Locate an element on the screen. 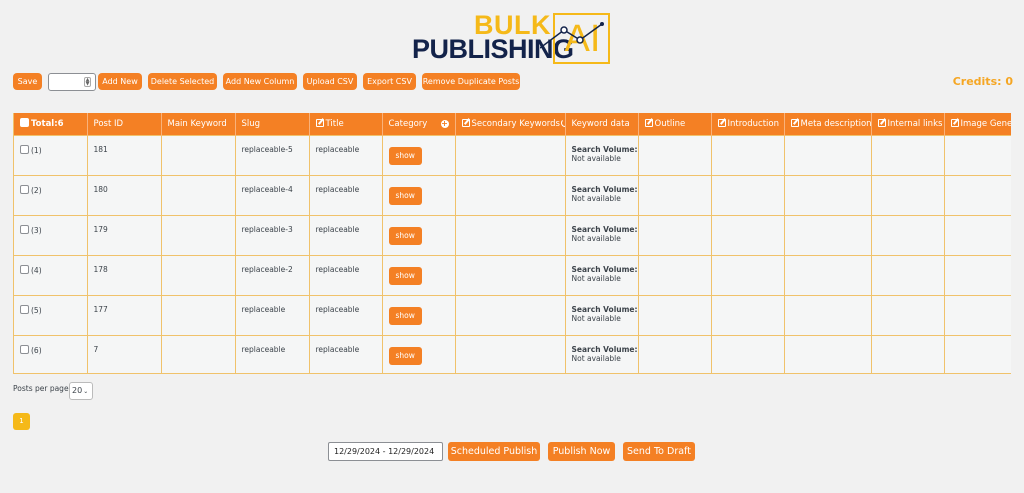 The image size is (1024, 493). slug-cell: replaceable-5 is located at coordinates (272, 154).